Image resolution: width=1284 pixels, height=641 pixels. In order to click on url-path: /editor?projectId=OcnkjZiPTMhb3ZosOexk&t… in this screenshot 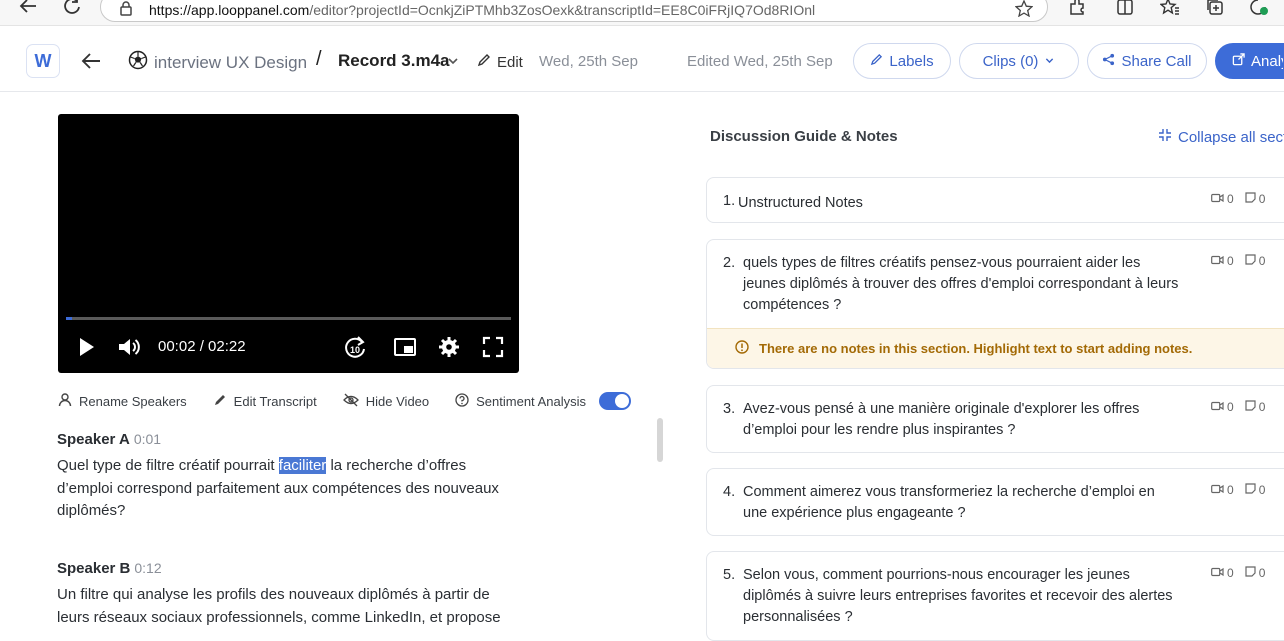, I will do `click(562, 10)`.